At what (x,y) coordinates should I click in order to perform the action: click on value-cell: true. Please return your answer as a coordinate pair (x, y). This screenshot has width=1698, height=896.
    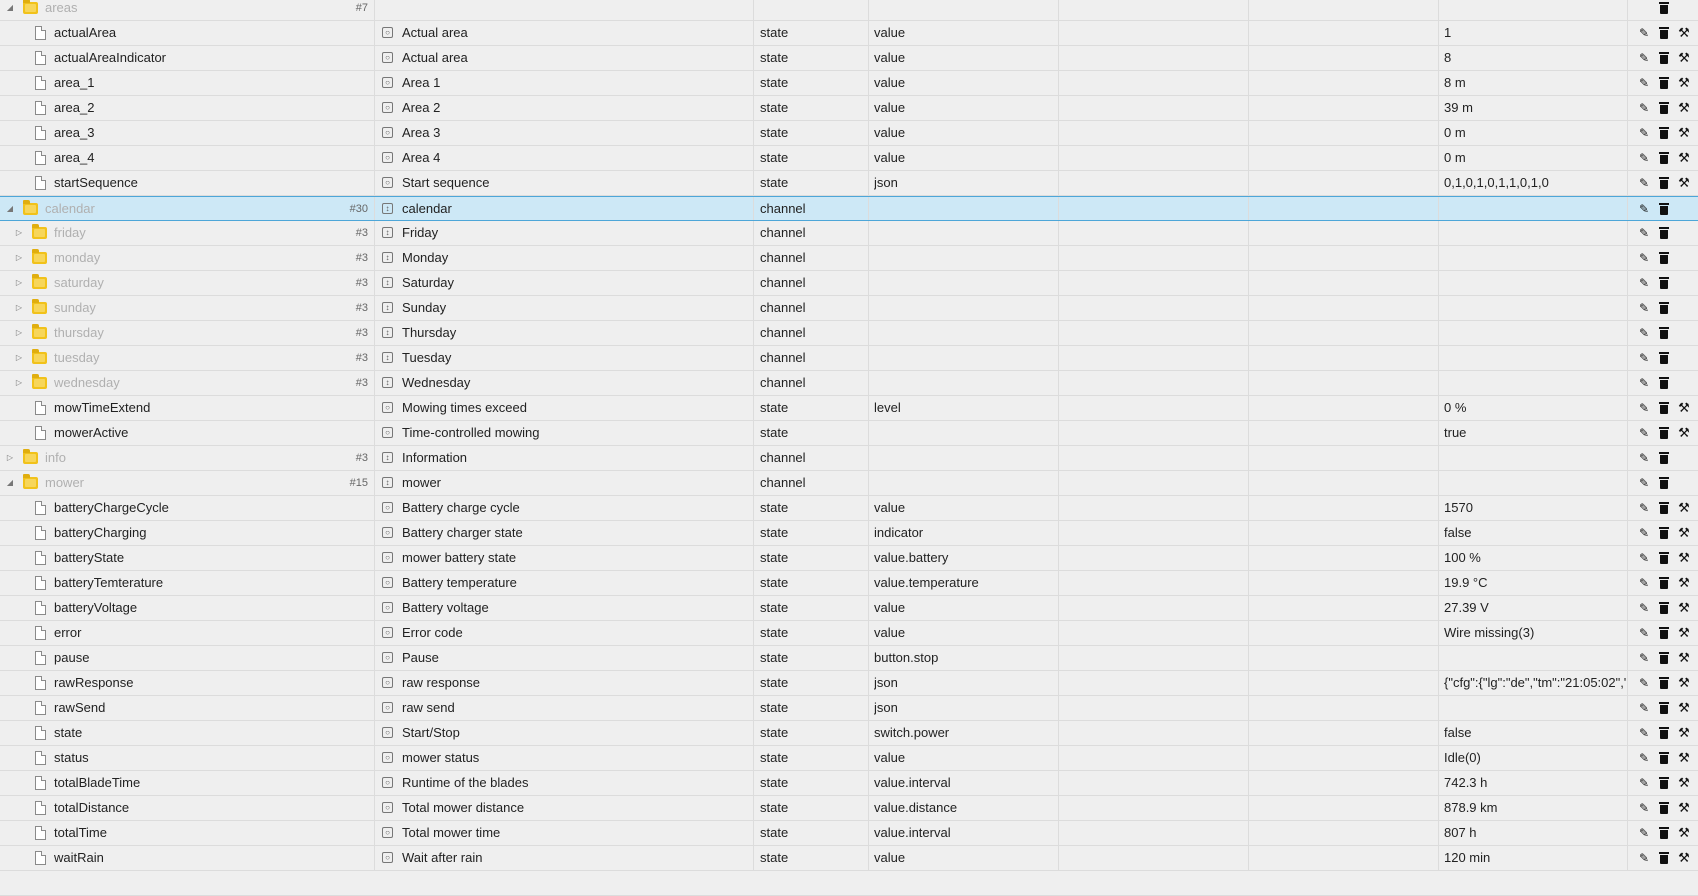
    Looking at the image, I should click on (1535, 433).